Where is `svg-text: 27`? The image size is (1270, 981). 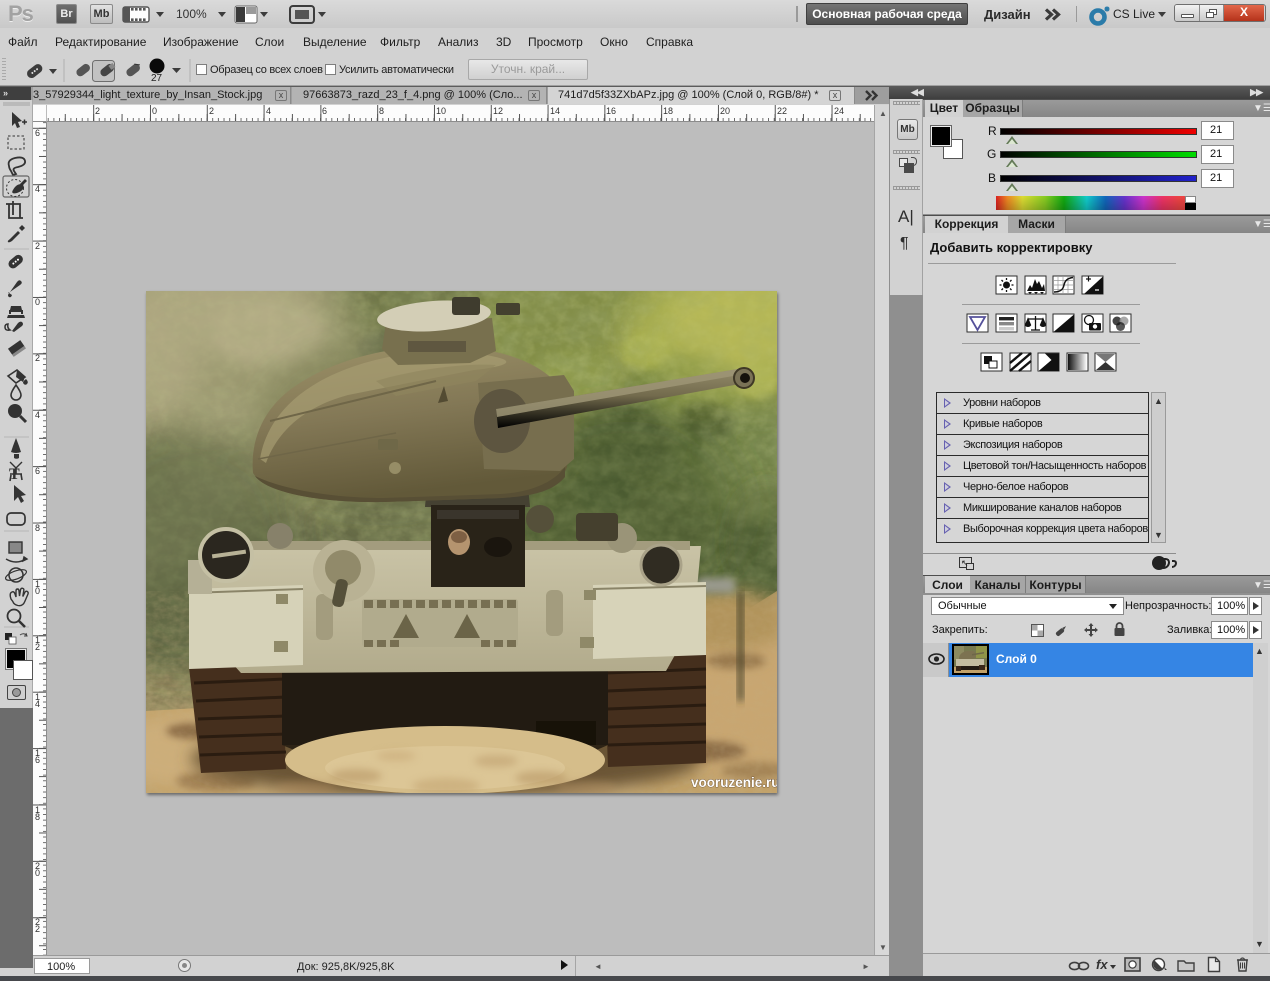
svg-text: 27 is located at coordinates (157, 78).